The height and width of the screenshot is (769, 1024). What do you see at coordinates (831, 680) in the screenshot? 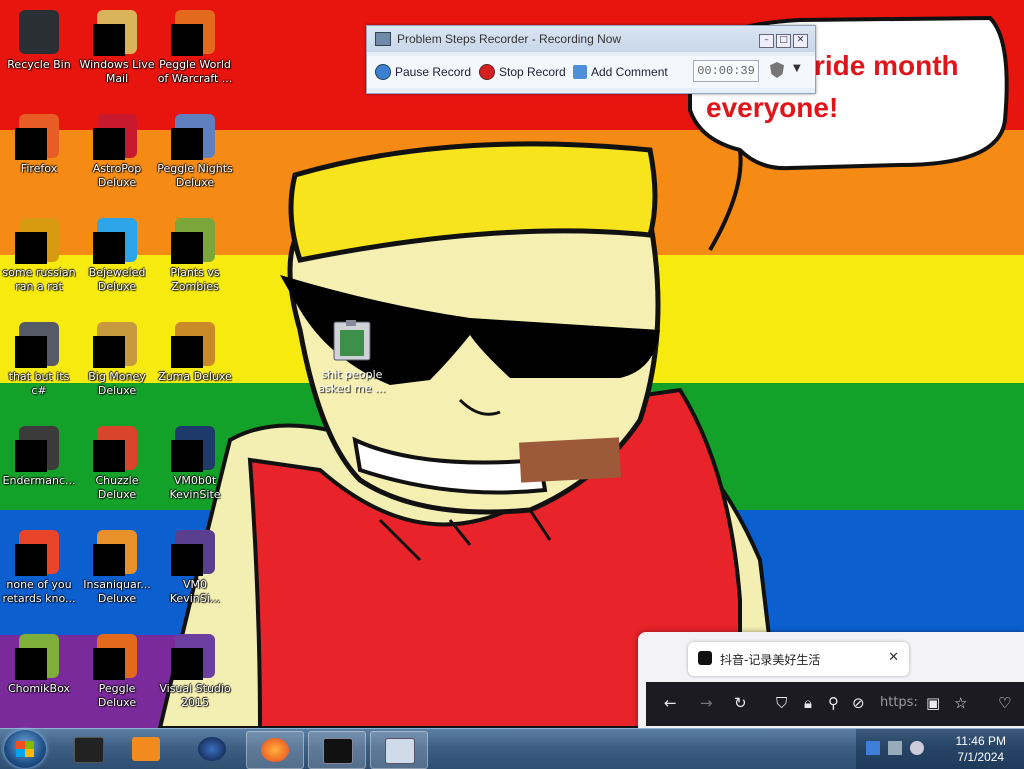
I see `browser-window: 抖音-记录美好生活 ✕ ← → ↻ ⛉ 🔒︎ ⚲ ⊘ https: ▣ ☆ ♡` at bounding box center [831, 680].